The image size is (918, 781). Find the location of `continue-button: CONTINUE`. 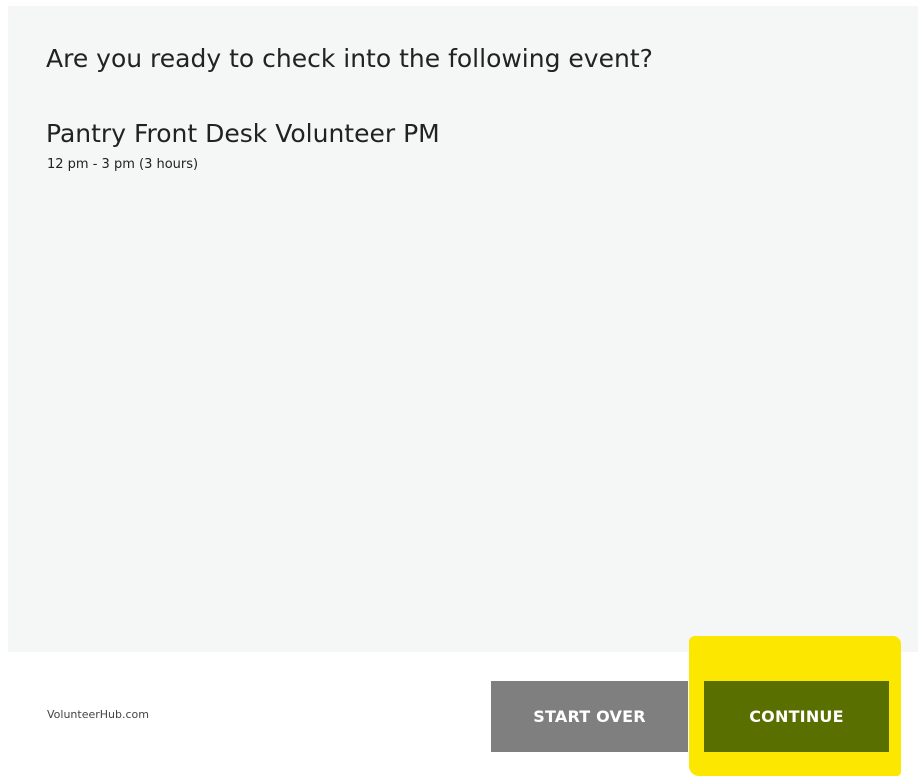

continue-button: CONTINUE is located at coordinates (796, 716).